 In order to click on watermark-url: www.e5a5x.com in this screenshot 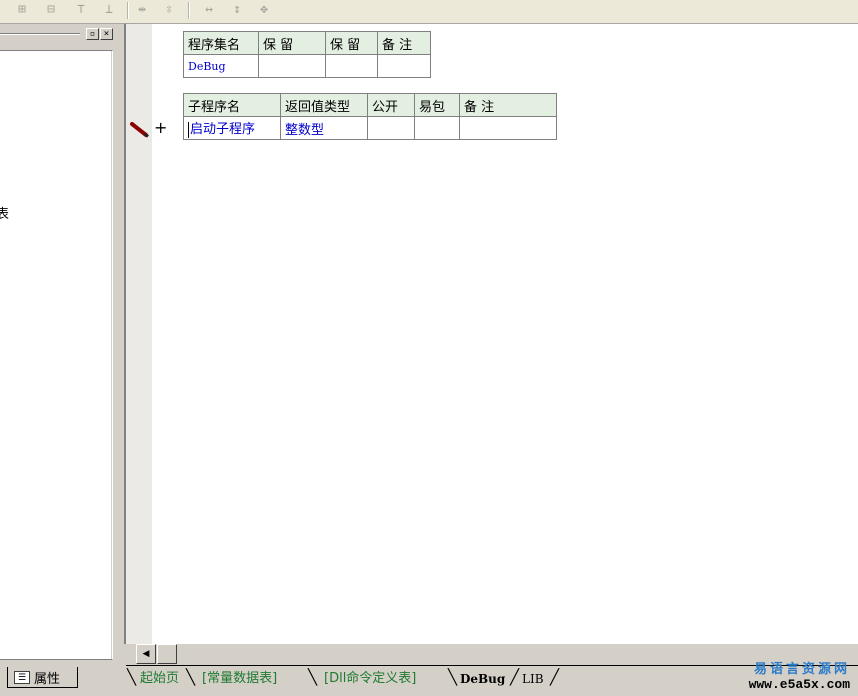, I will do `click(799, 684)`.